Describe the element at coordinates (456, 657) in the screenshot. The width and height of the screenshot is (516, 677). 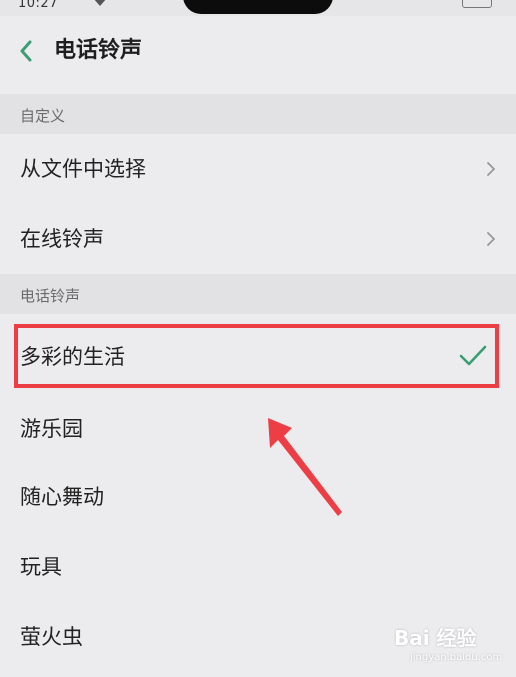
I see `watermark-url: jingyan.baidu.com` at that location.